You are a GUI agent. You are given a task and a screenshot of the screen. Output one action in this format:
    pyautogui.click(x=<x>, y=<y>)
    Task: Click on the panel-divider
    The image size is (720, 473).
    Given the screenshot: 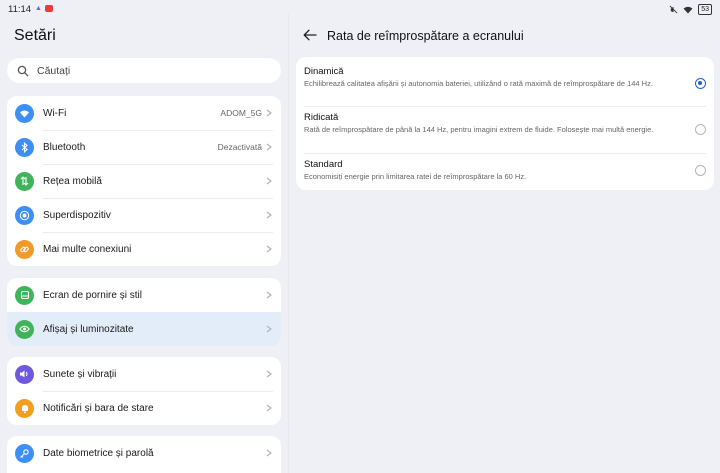 What is the action you would take?
    pyautogui.click(x=288, y=243)
    